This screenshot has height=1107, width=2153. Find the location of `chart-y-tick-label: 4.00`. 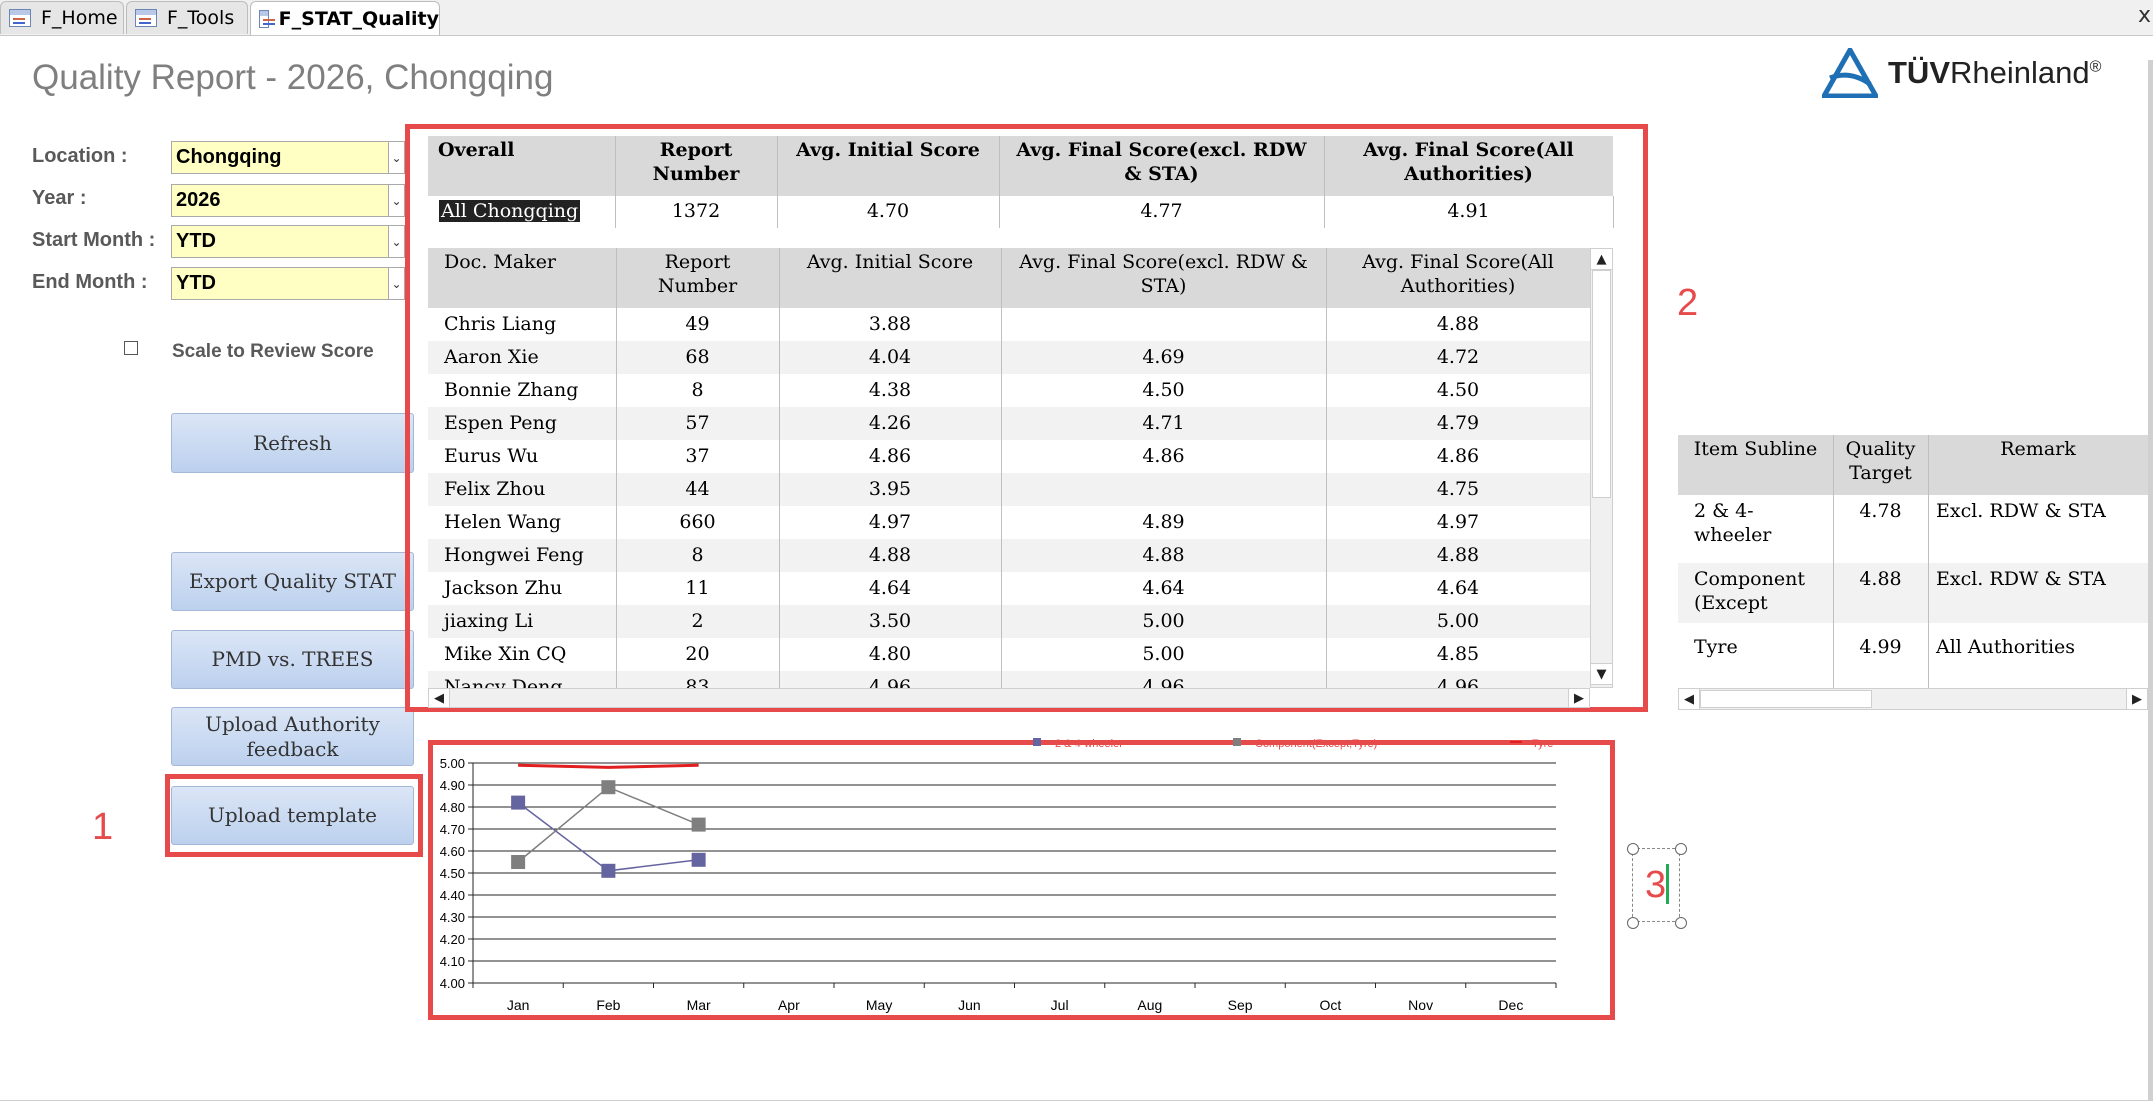

chart-y-tick-label: 4.00 is located at coordinates (452, 983).